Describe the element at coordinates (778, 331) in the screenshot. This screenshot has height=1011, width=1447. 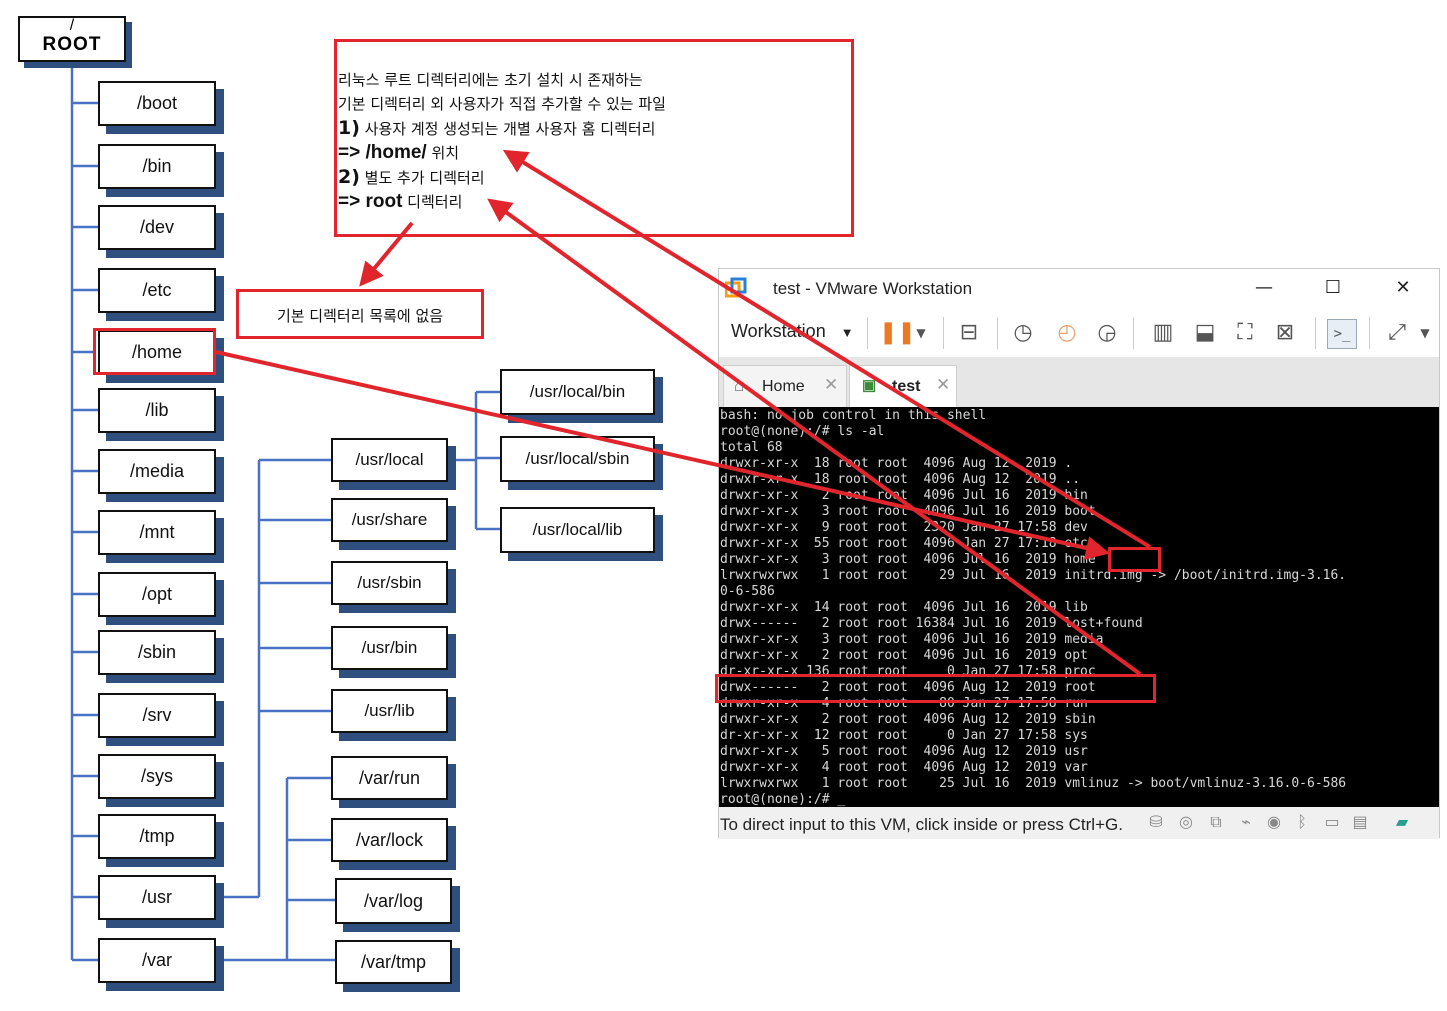
I see `workstation-menu-label: Workstation` at that location.